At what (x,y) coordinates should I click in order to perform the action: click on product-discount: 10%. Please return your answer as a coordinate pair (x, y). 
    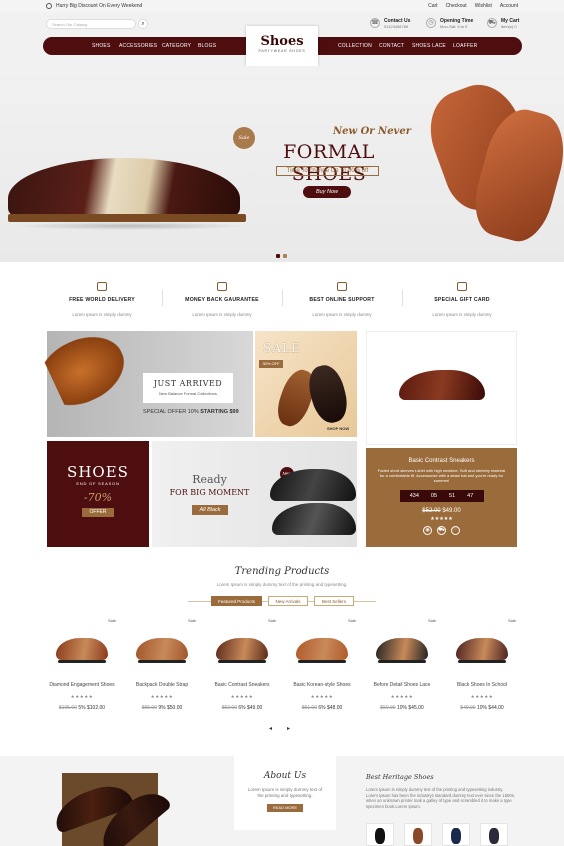
    Looking at the image, I should click on (481, 708).